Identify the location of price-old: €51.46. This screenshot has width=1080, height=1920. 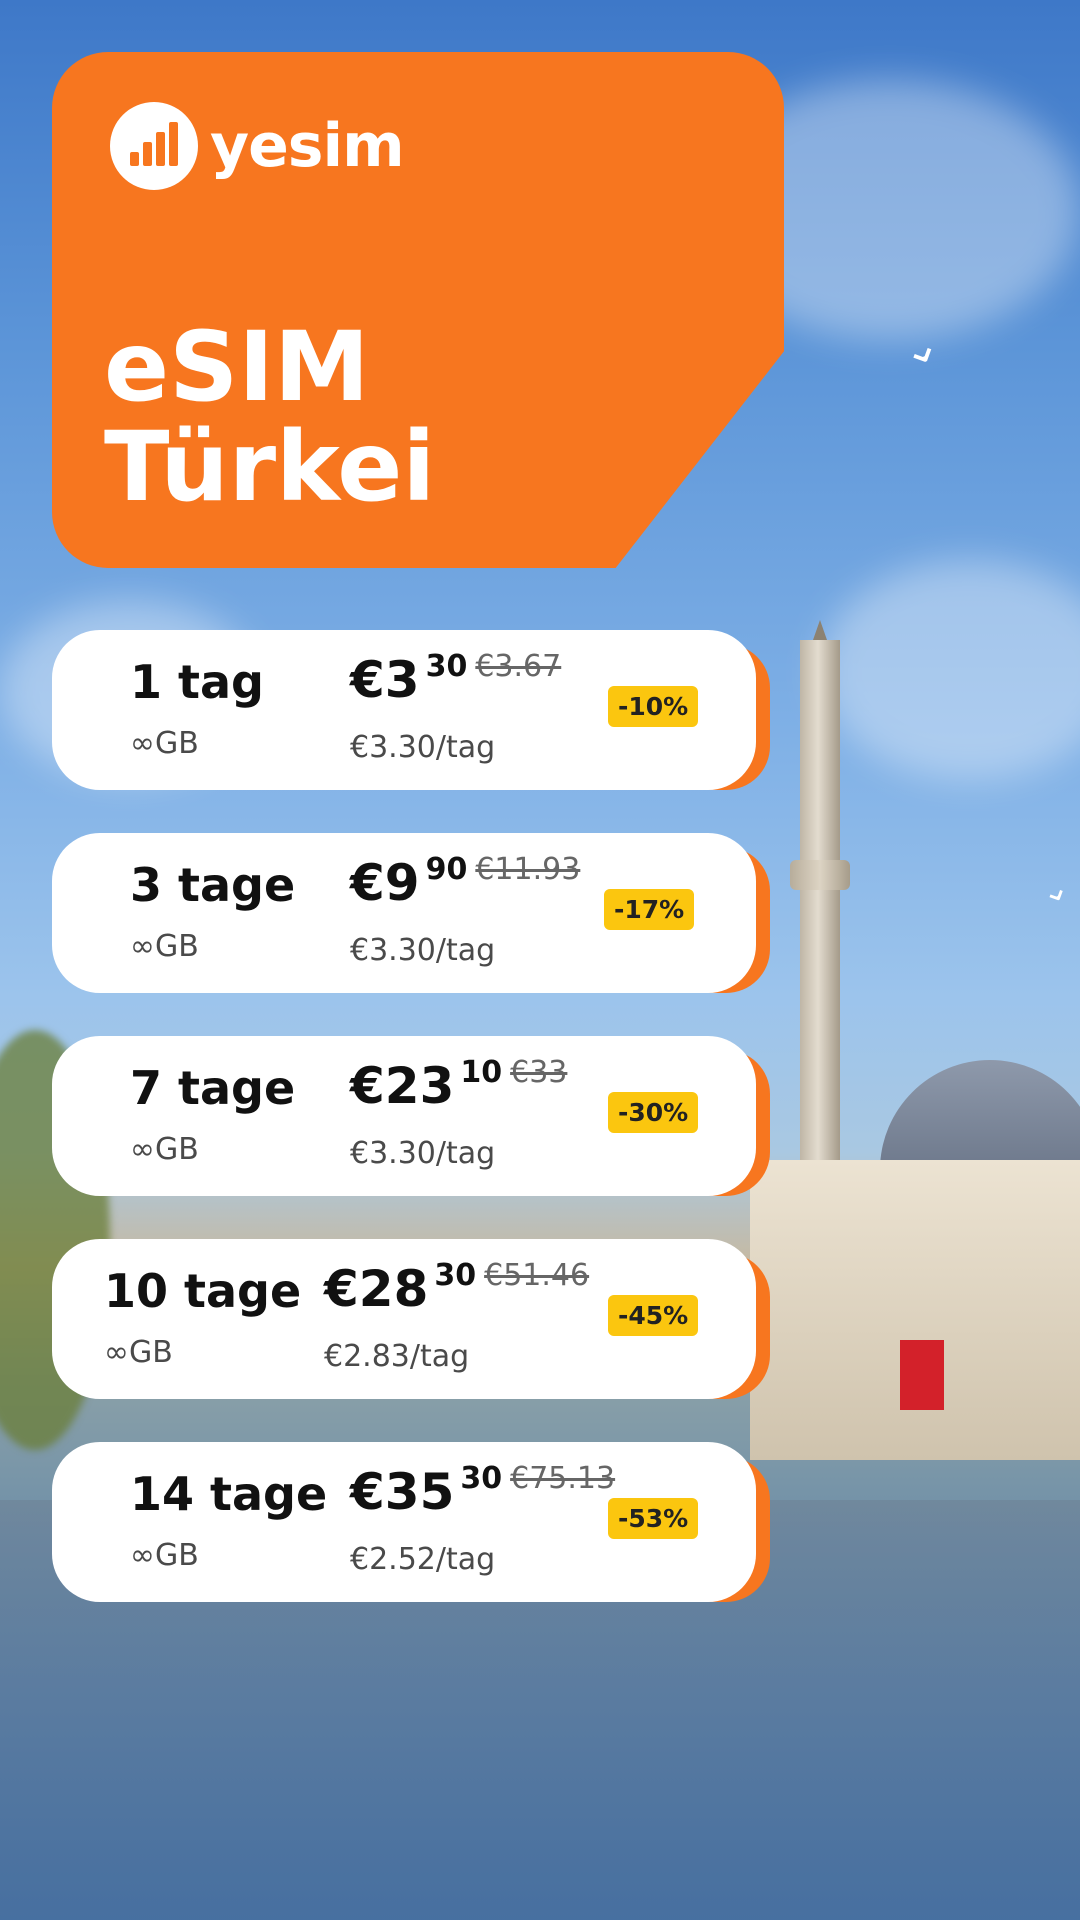
(537, 1275).